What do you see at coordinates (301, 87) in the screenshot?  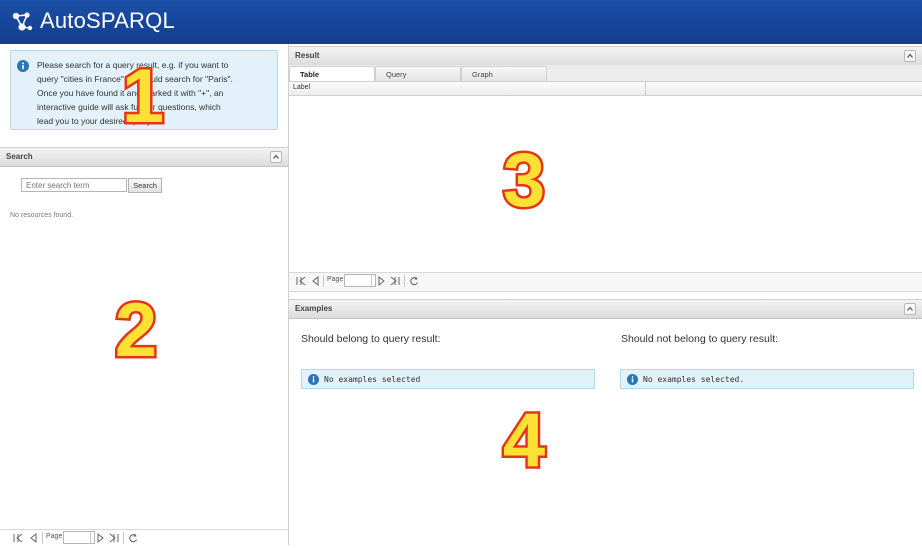 I see `column-header-label: Label` at bounding box center [301, 87].